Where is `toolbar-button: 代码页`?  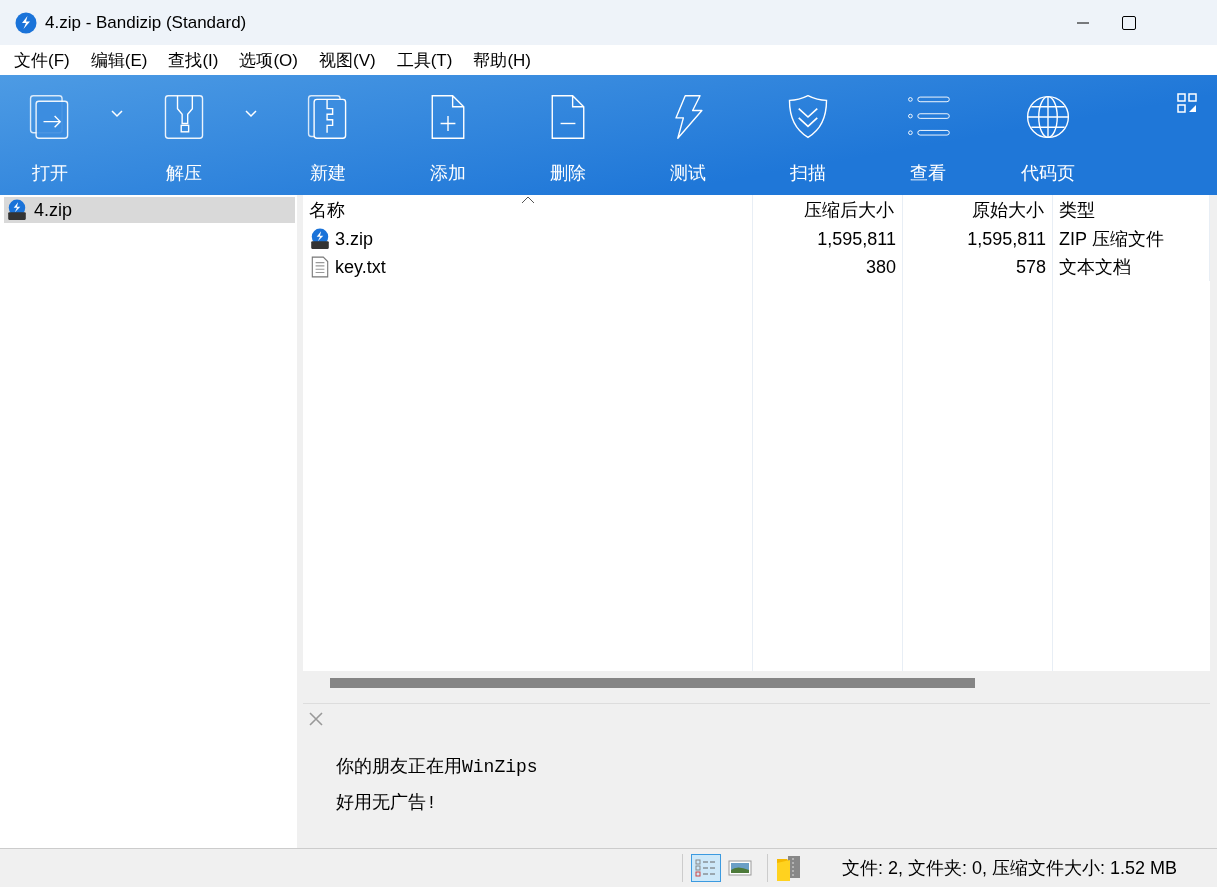
toolbar-button: 代码页 is located at coordinates (1048, 135).